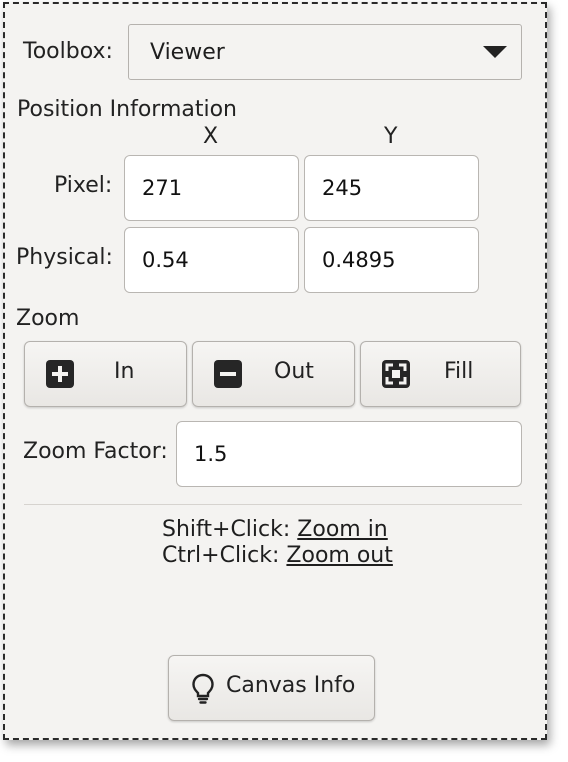  What do you see at coordinates (187, 52) in the screenshot?
I see `toolbox-selected-value: Viewer` at bounding box center [187, 52].